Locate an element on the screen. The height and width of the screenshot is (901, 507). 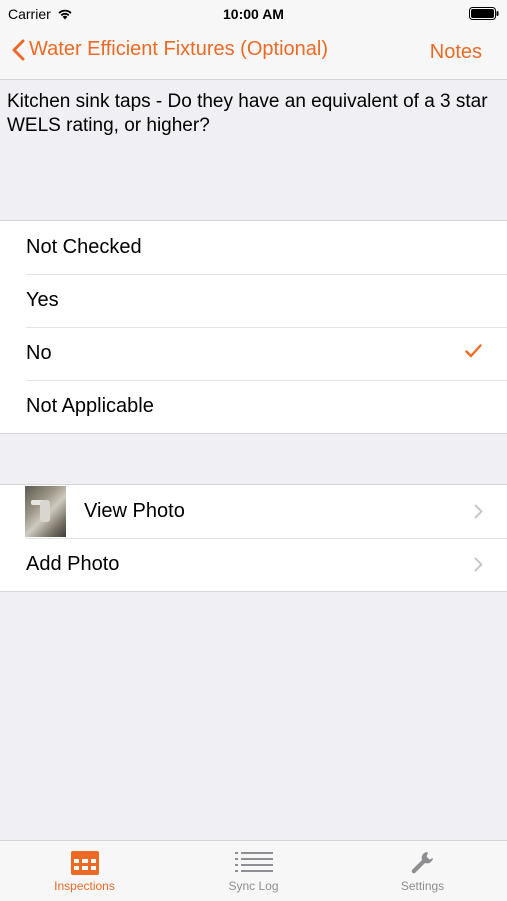
view-photo-label: View Photo is located at coordinates (134, 511).